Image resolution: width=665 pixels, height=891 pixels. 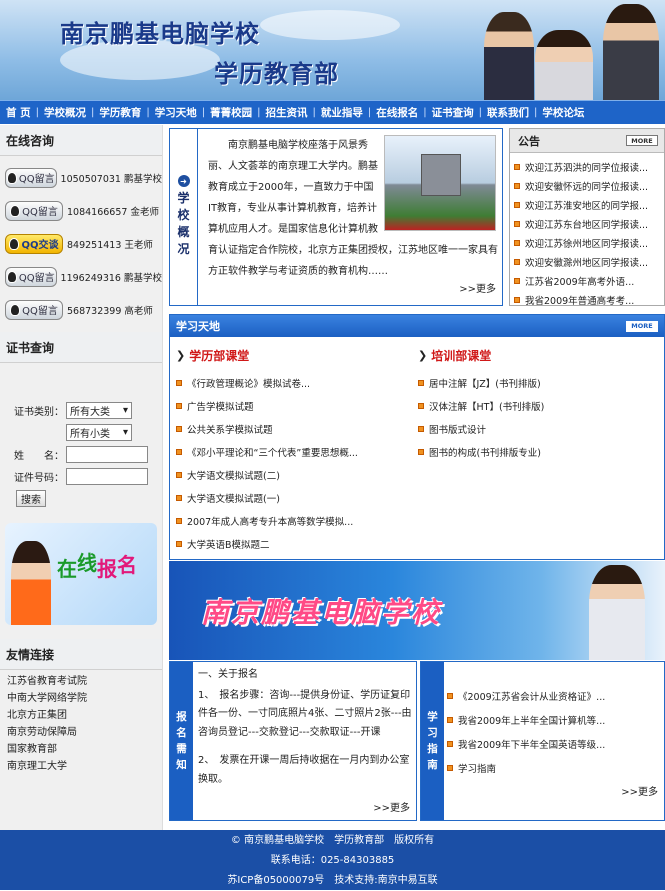 I want to click on cert-subtype-select: 所有小类 ▾, so click(x=99, y=432).